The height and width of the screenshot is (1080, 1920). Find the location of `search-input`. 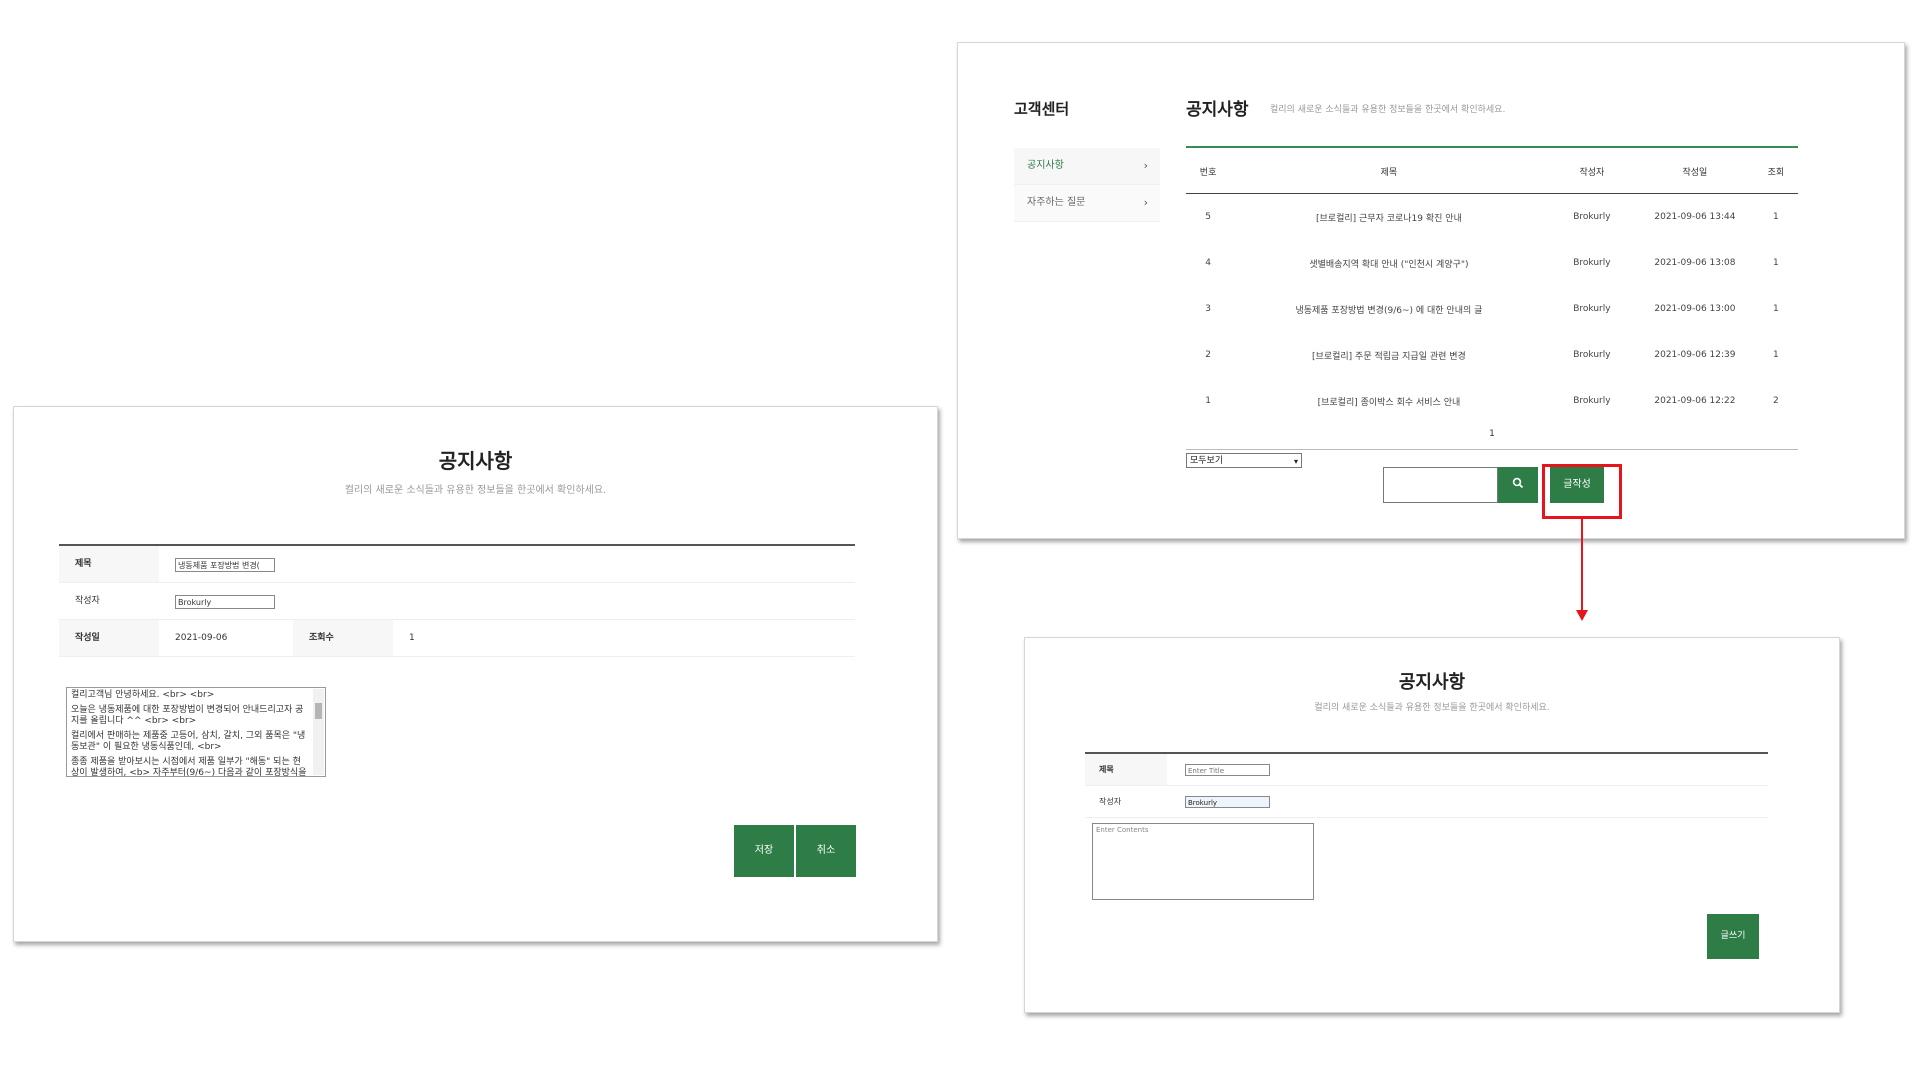

search-input is located at coordinates (1440, 485).